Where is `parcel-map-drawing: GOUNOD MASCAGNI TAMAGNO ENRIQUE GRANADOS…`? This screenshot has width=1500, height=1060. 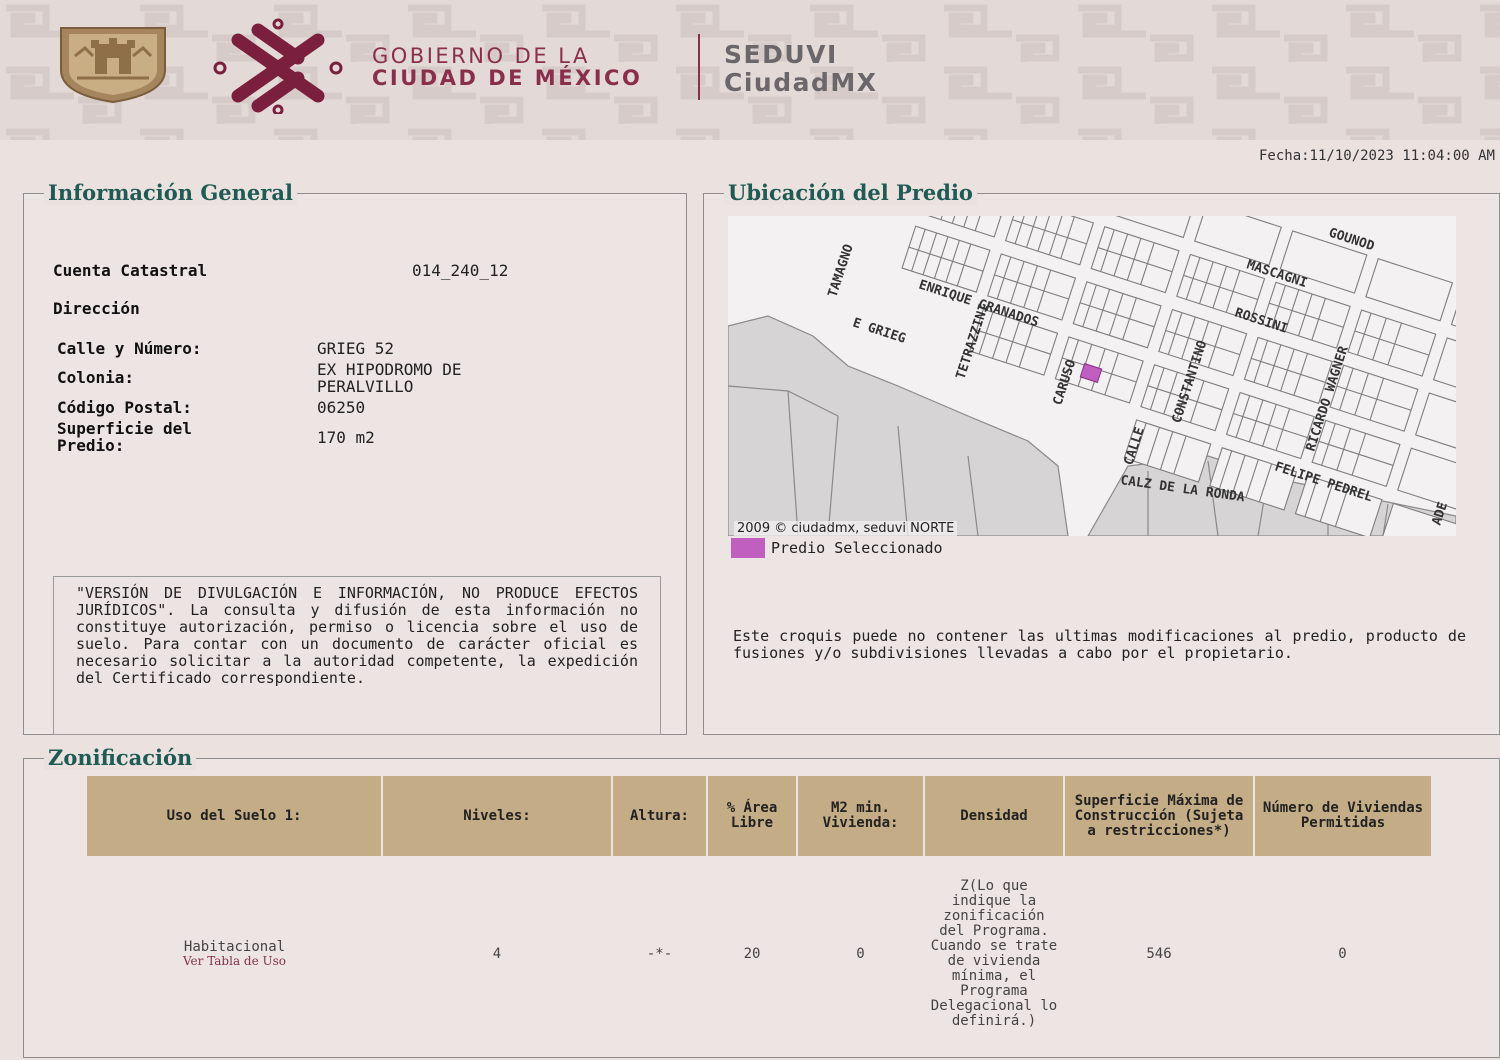 parcel-map-drawing: GOUNOD MASCAGNI TAMAGNO ENRIQUE GRANADOS… is located at coordinates (1092, 376).